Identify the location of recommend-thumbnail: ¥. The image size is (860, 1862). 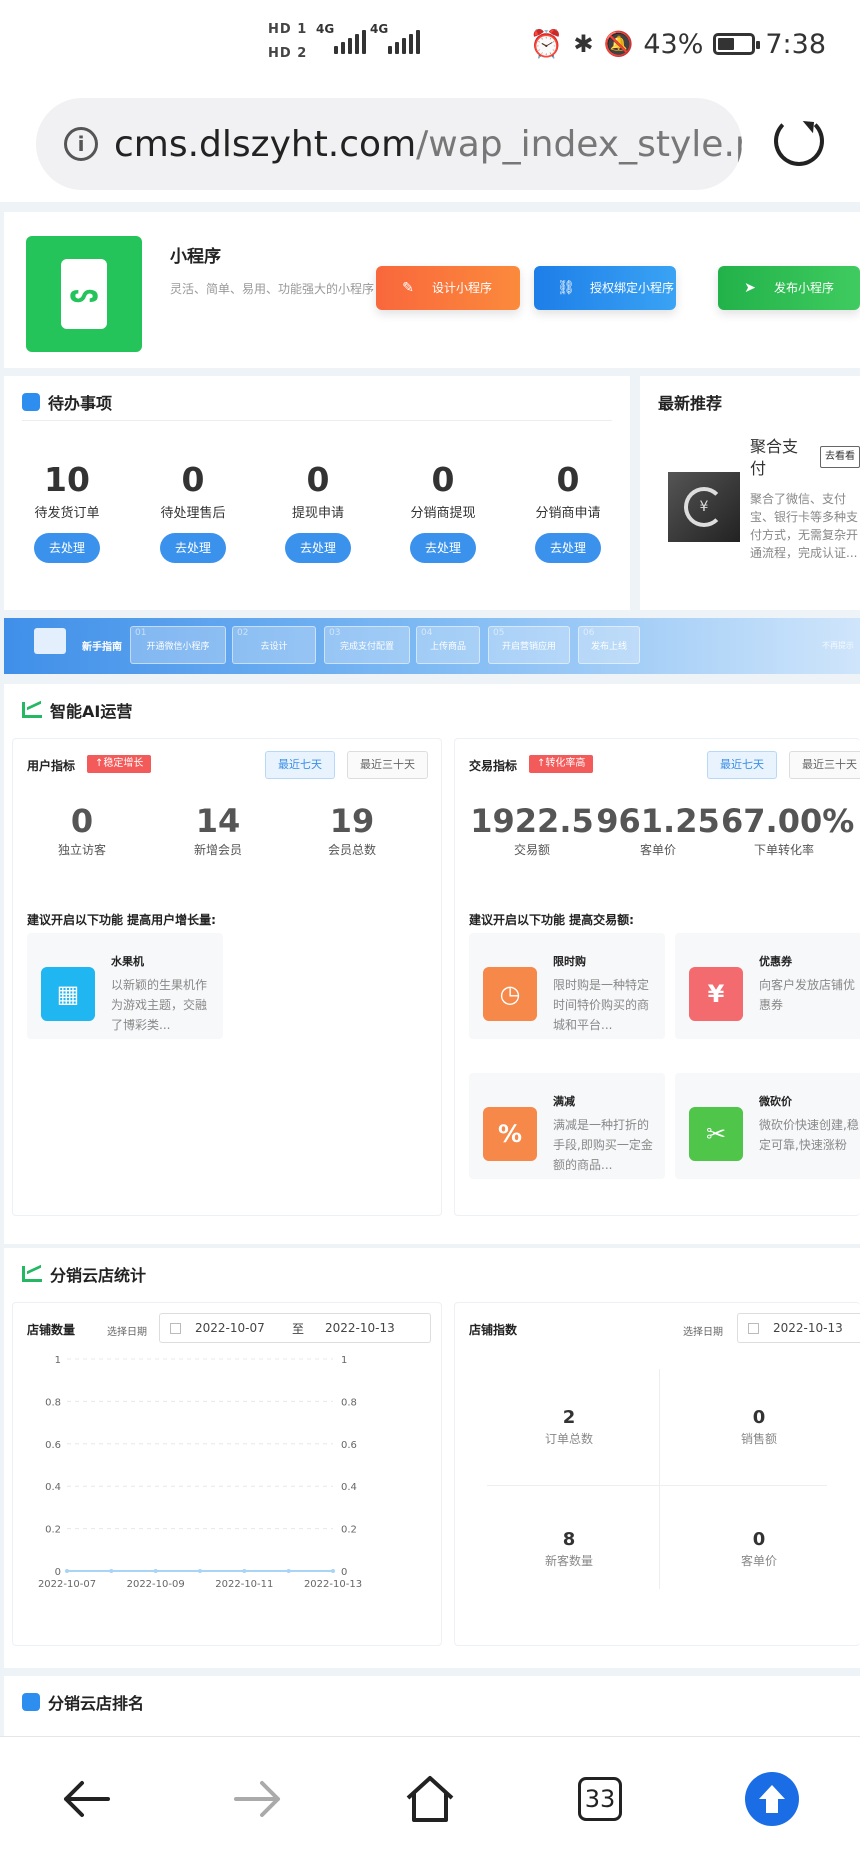
(704, 507).